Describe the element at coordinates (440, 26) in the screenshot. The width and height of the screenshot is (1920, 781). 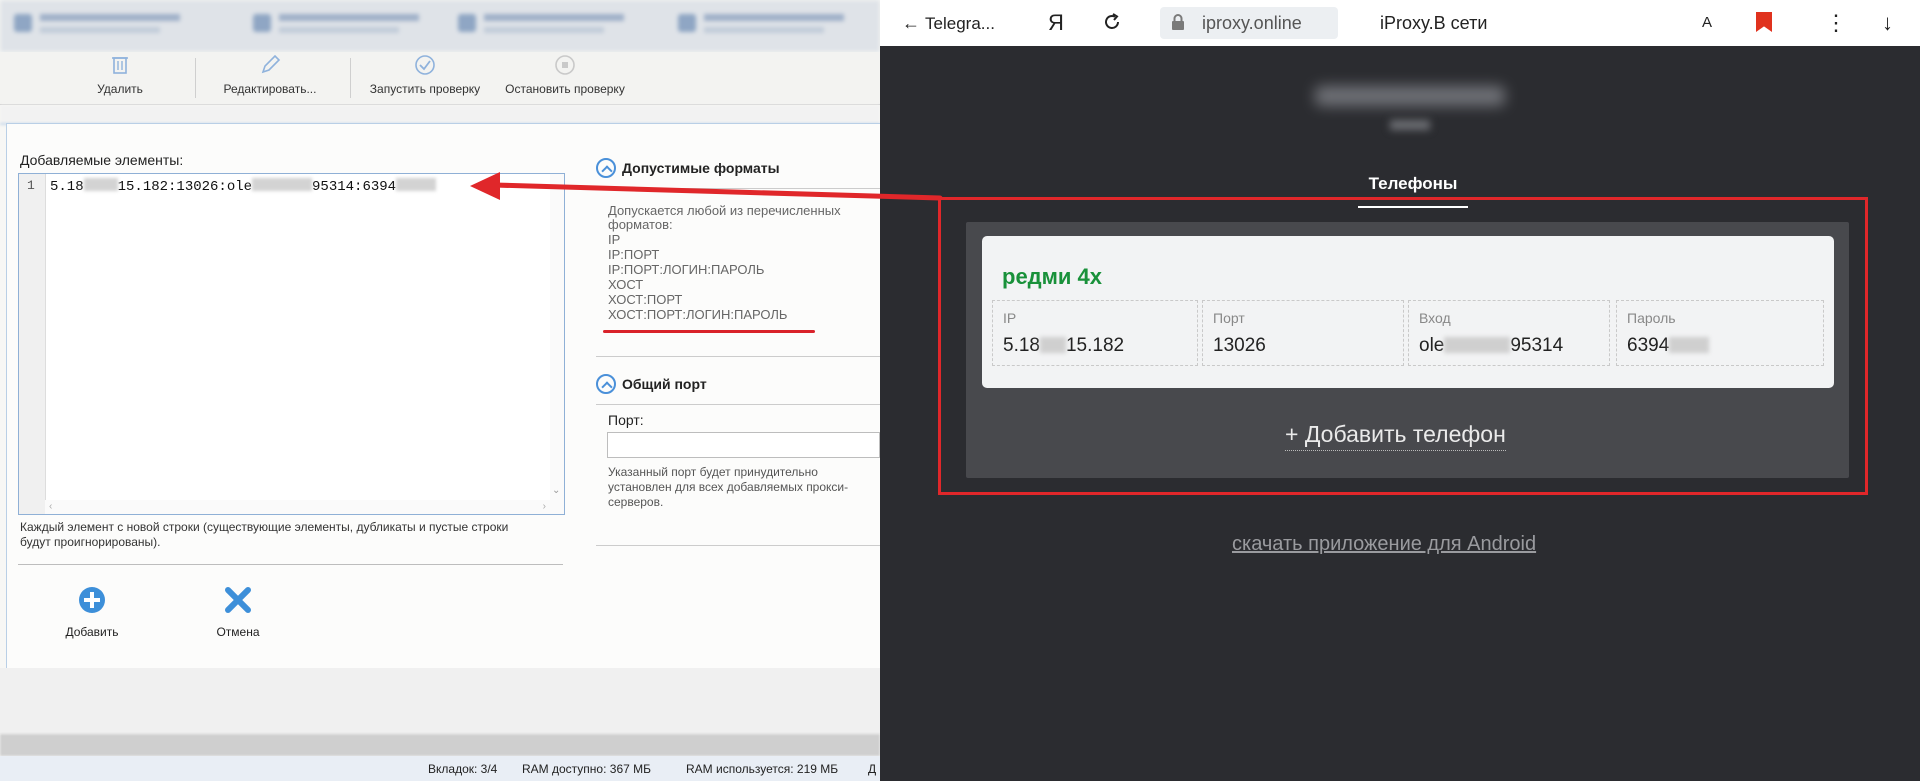
I see `blurred-tabs-strip` at that location.